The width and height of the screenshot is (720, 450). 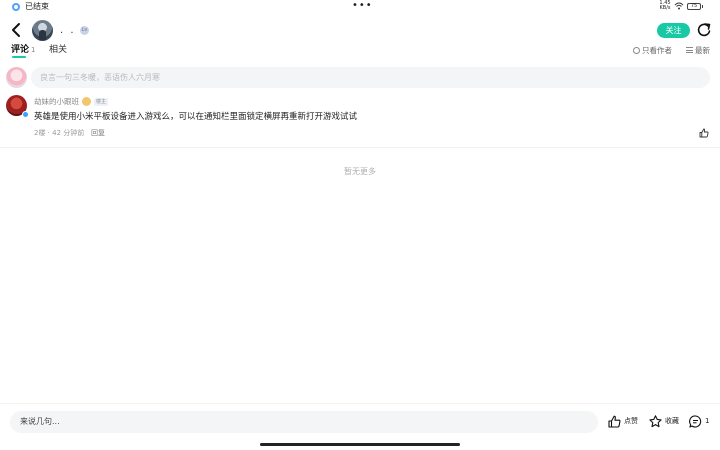 What do you see at coordinates (16, 7) in the screenshot?
I see `app-status-icon` at bounding box center [16, 7].